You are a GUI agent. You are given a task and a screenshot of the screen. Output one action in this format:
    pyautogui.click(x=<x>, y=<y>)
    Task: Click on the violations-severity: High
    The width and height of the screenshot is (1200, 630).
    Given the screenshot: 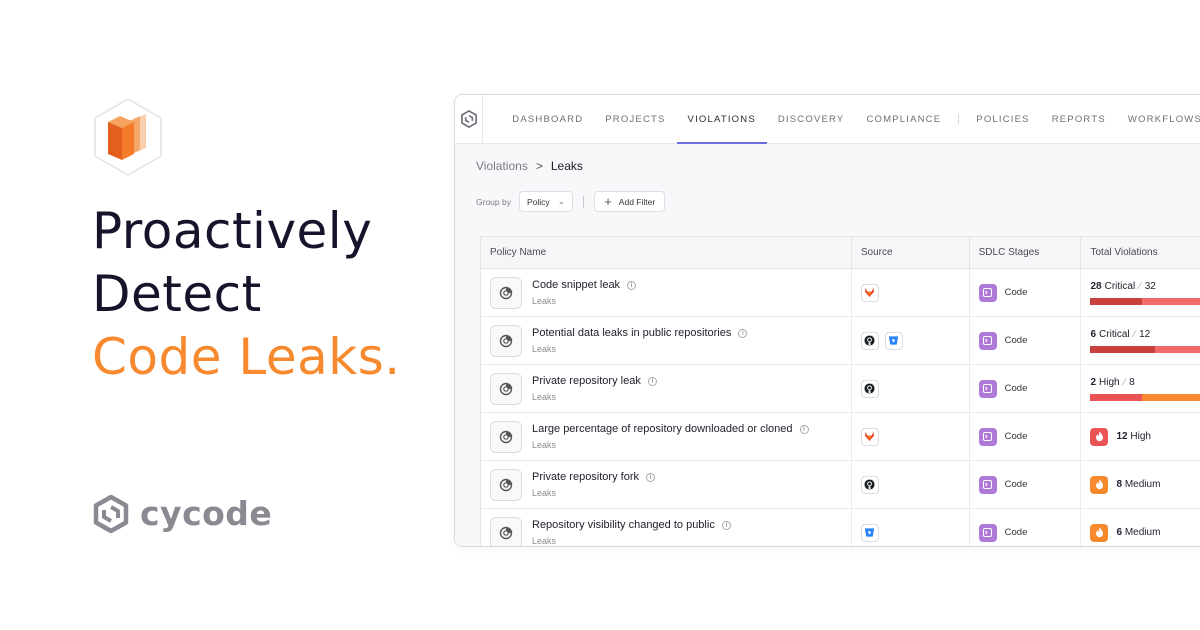 What is the action you would take?
    pyautogui.click(x=1140, y=436)
    